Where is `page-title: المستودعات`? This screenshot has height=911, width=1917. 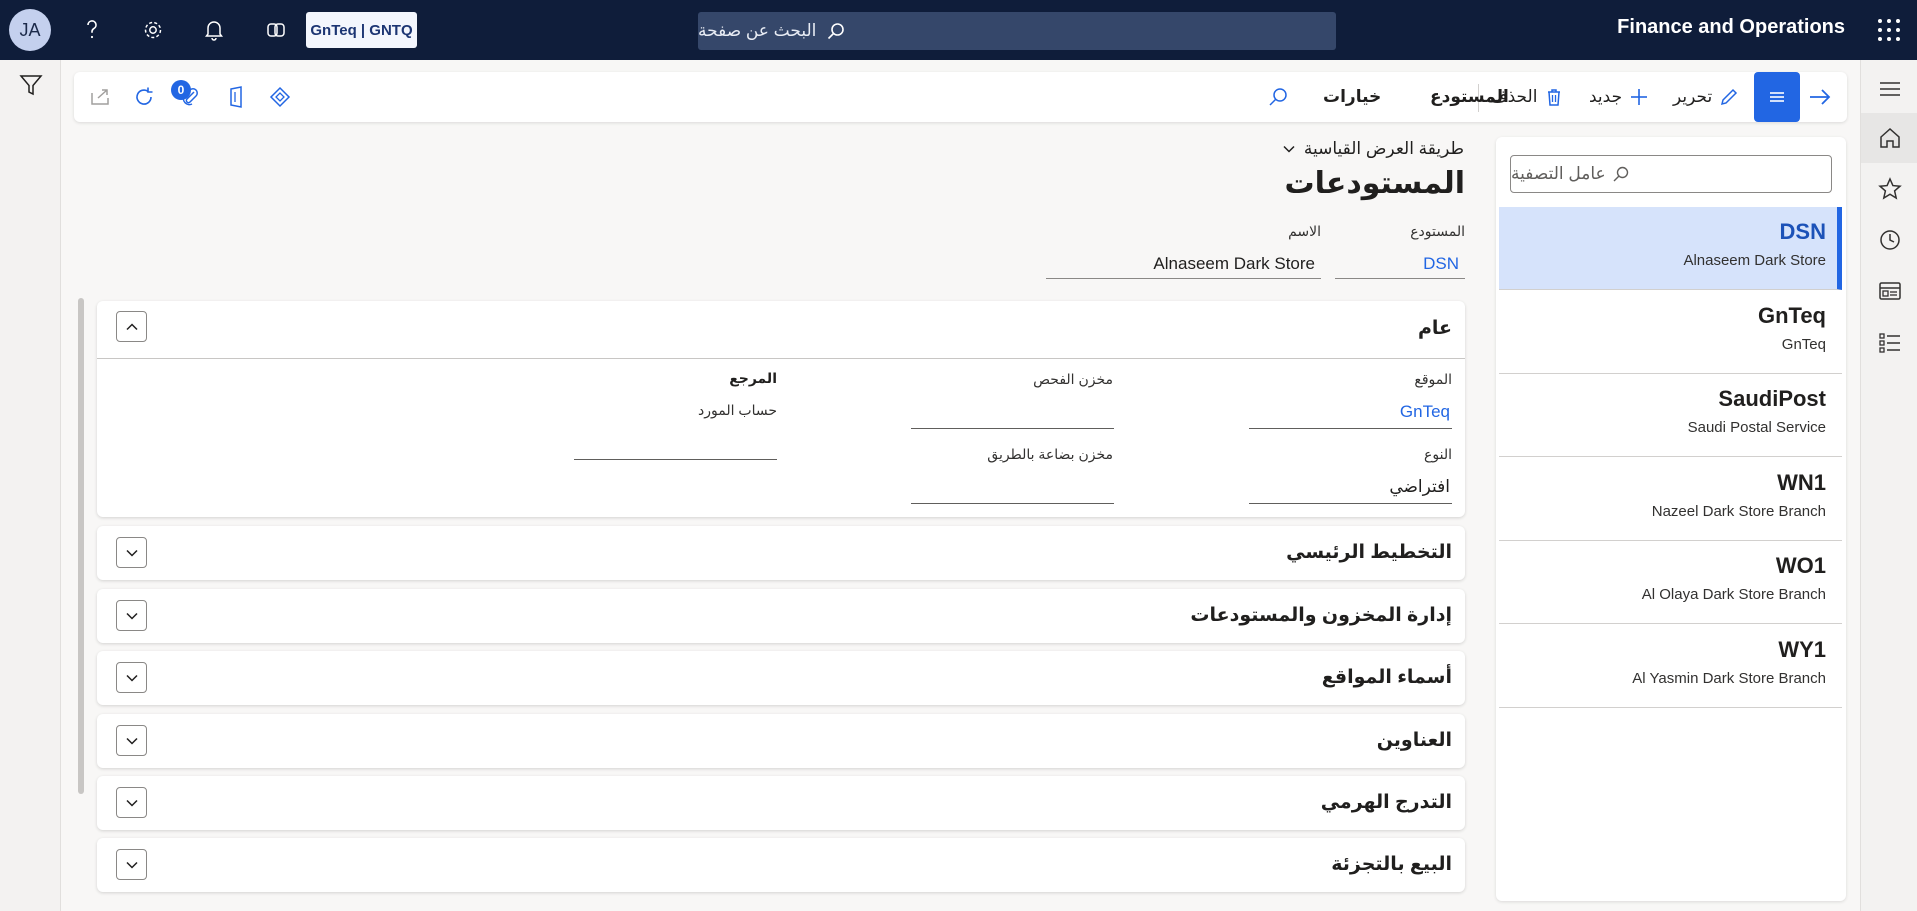
page-title: المستودعات is located at coordinates (1374, 183).